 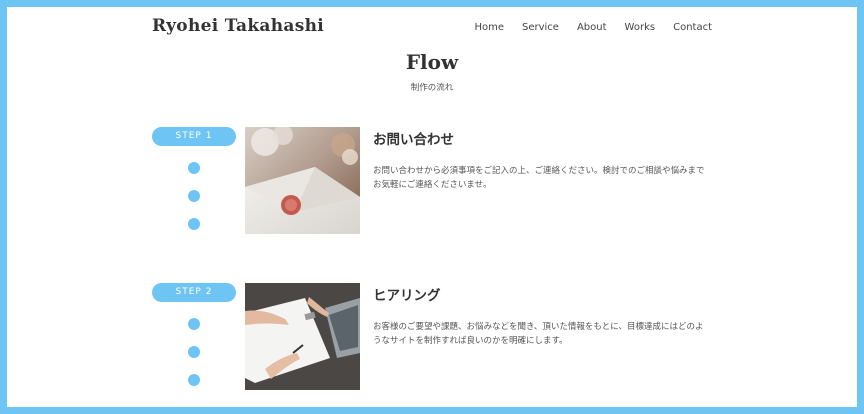 I want to click on site-title: Ryohei Takahashi, so click(x=238, y=26).